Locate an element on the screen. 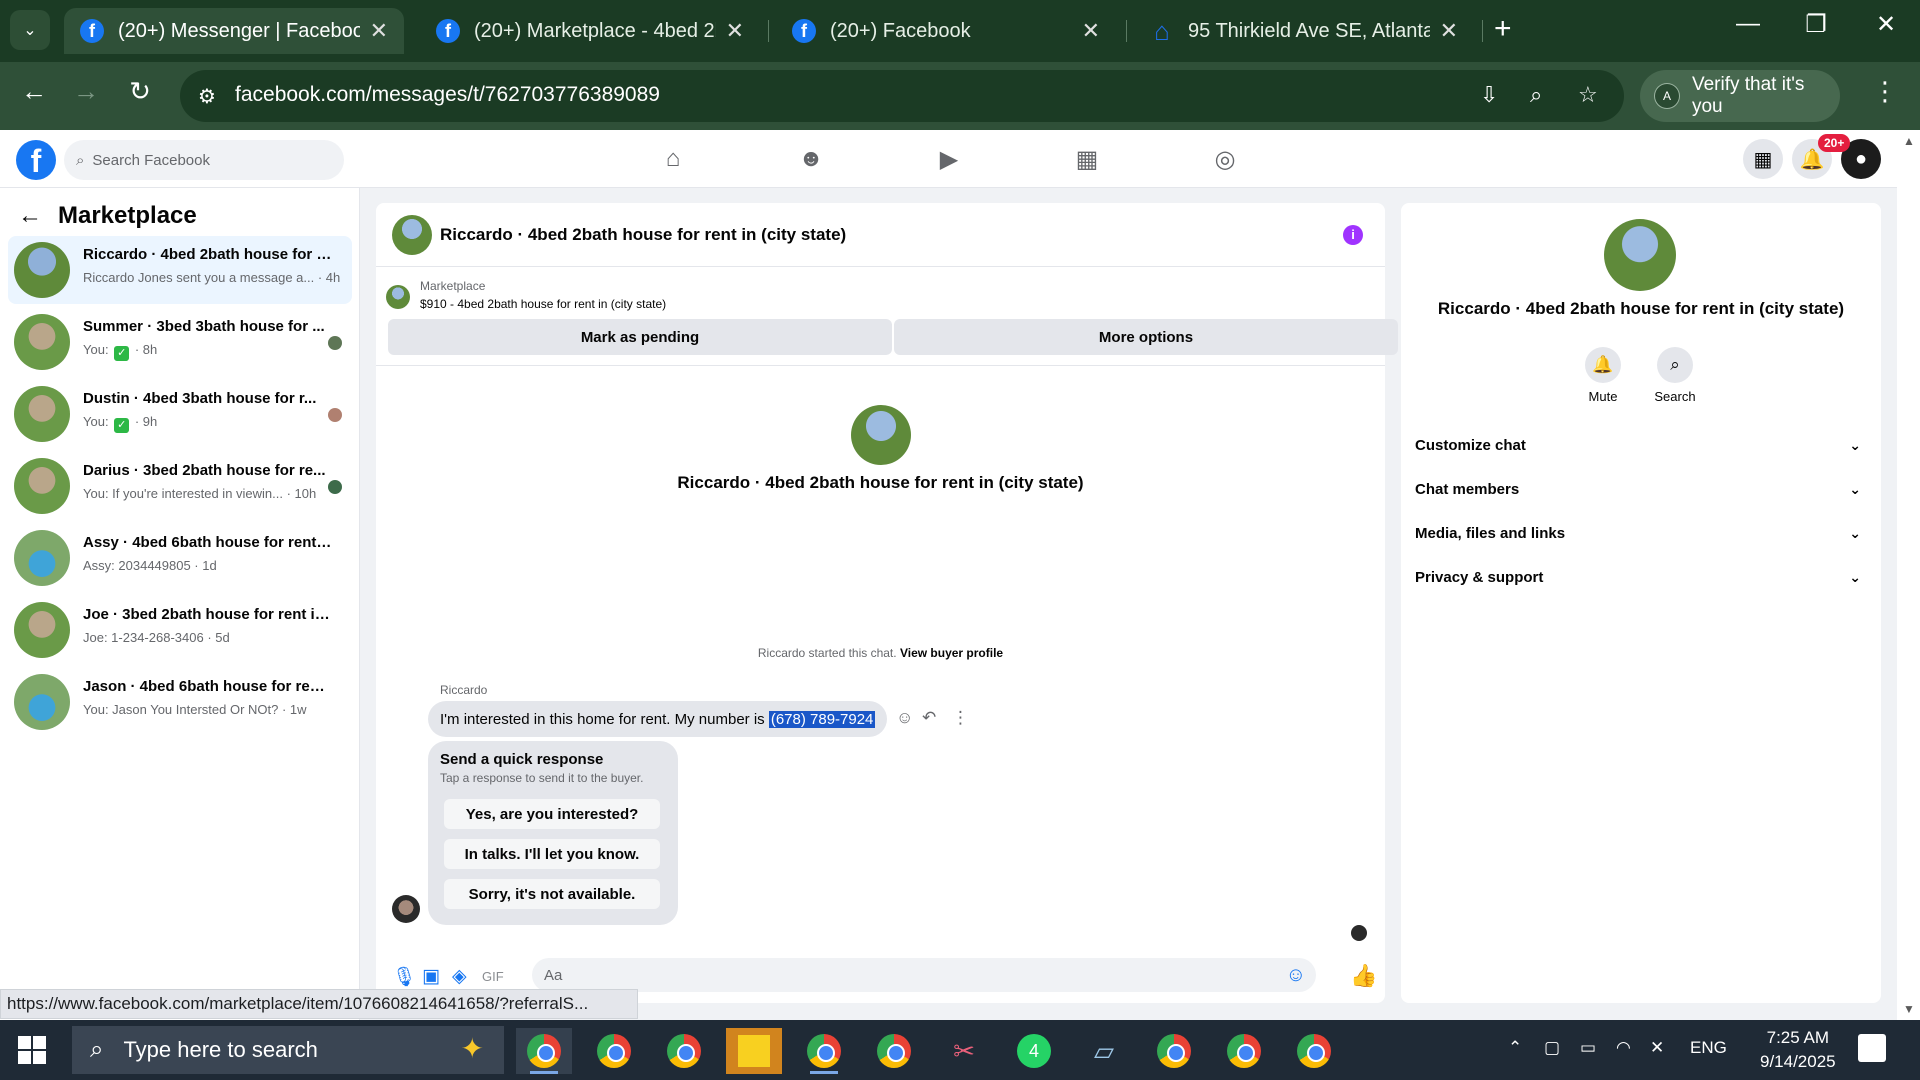 This screenshot has width=1920, height=1080. close-window-button: ✕ is located at coordinates (1886, 24).